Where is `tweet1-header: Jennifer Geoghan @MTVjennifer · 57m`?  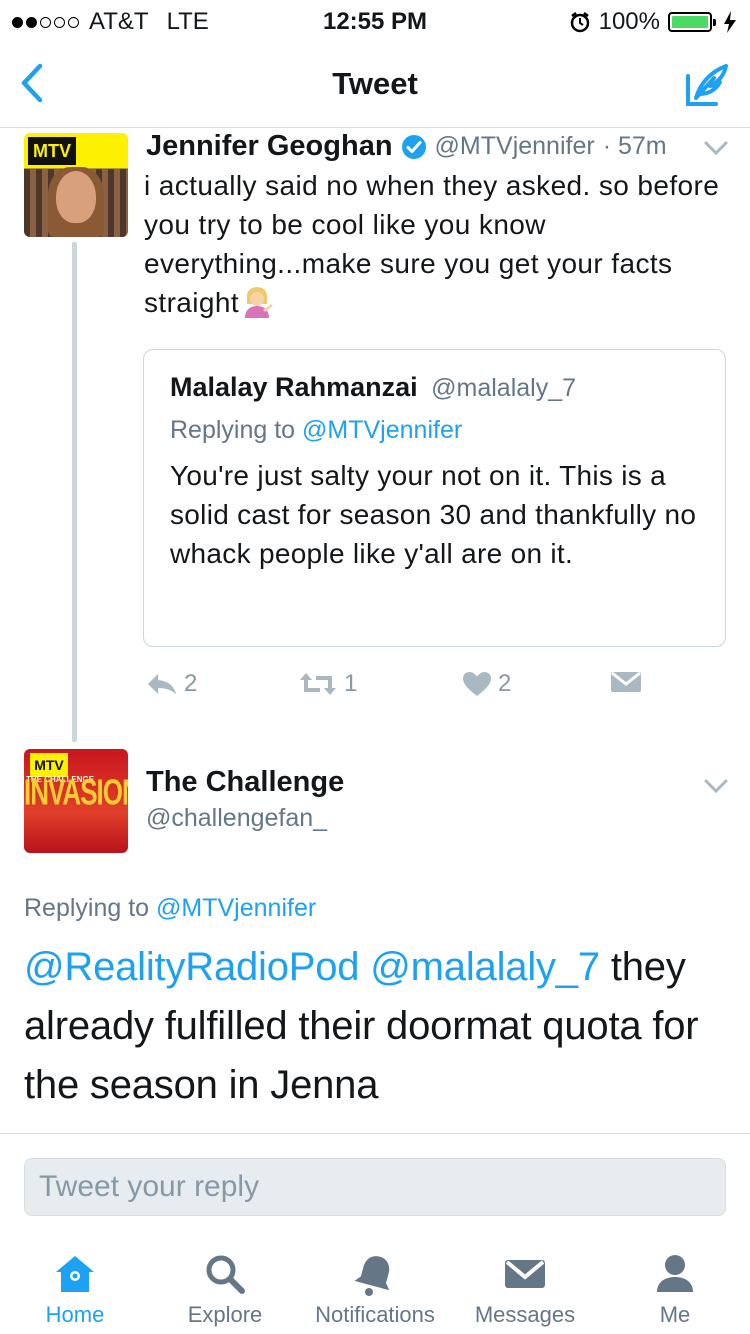 tweet1-header: Jennifer Geoghan @MTVjennifer · 57m is located at coordinates (406, 146).